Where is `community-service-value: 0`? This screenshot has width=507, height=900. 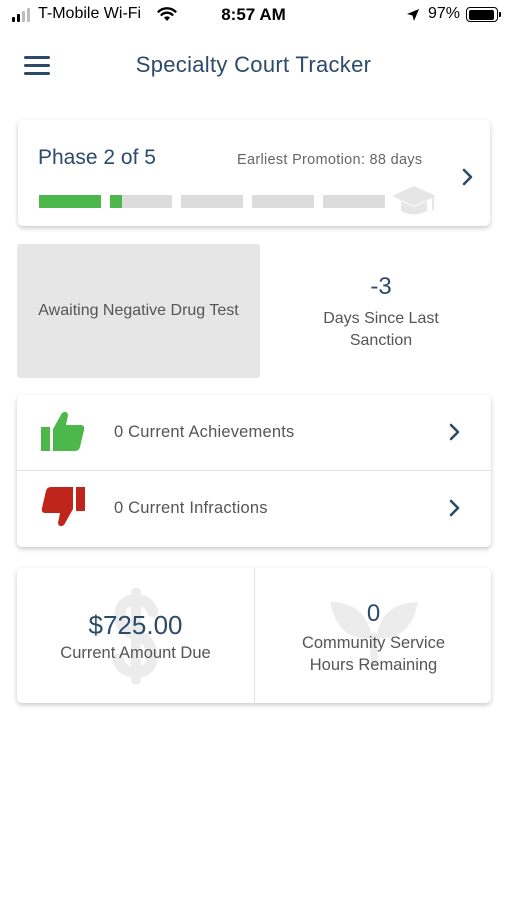
community-service-value: 0 is located at coordinates (373, 613).